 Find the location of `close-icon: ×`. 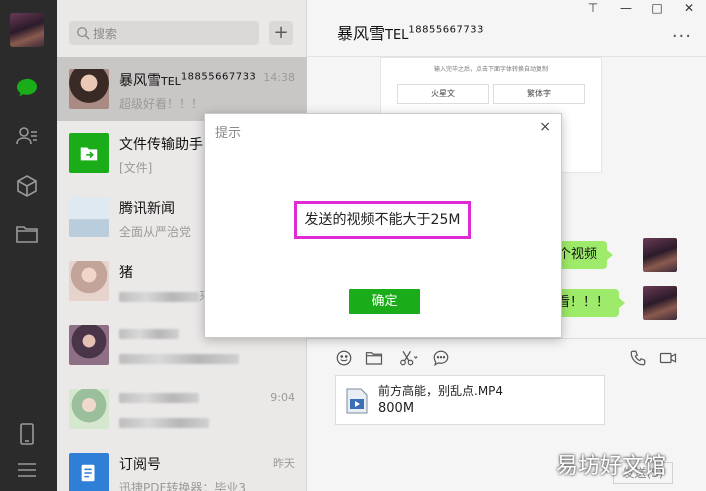

close-icon: × is located at coordinates (545, 127).